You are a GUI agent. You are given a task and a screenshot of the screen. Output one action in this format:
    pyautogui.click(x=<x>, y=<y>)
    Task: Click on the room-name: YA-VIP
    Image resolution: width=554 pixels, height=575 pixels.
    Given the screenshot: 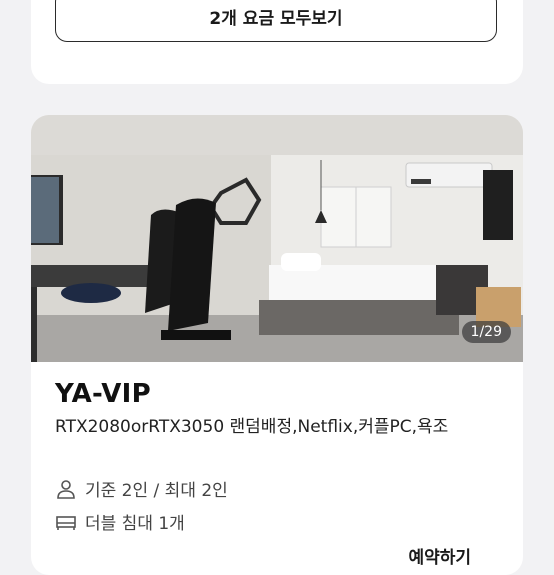 What is the action you would take?
    pyautogui.click(x=103, y=394)
    